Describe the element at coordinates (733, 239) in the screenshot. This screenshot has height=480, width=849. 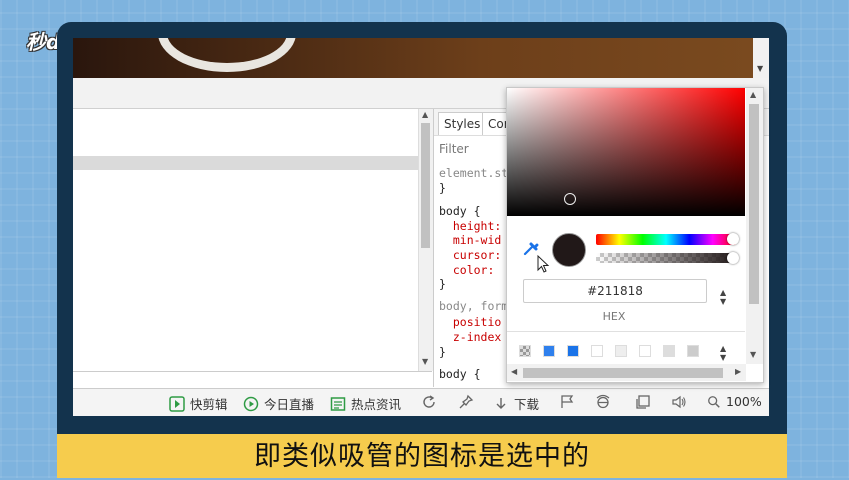
I see `hue-slider-knob` at that location.